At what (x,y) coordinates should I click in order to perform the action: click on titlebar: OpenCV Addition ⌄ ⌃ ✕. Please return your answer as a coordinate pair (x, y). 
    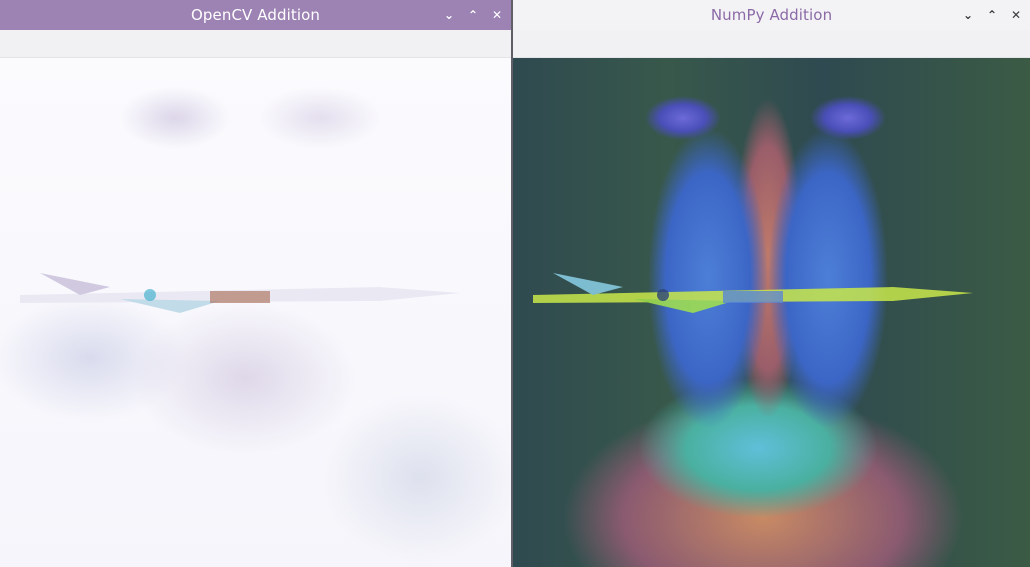
    Looking at the image, I should click on (255, 15).